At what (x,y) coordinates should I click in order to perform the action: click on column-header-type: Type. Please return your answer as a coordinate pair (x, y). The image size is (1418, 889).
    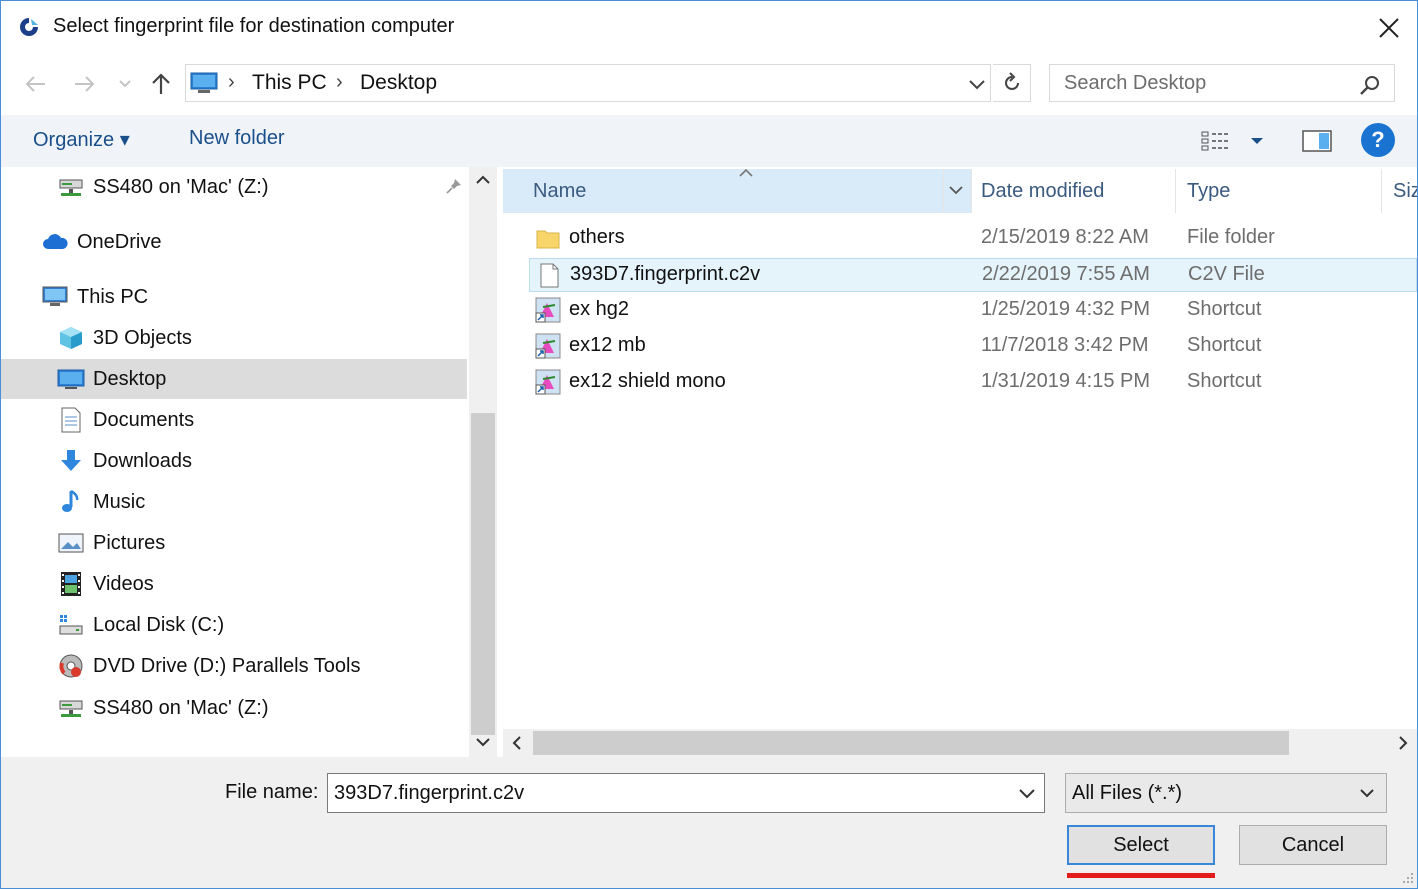
    Looking at the image, I should click on (1208, 191).